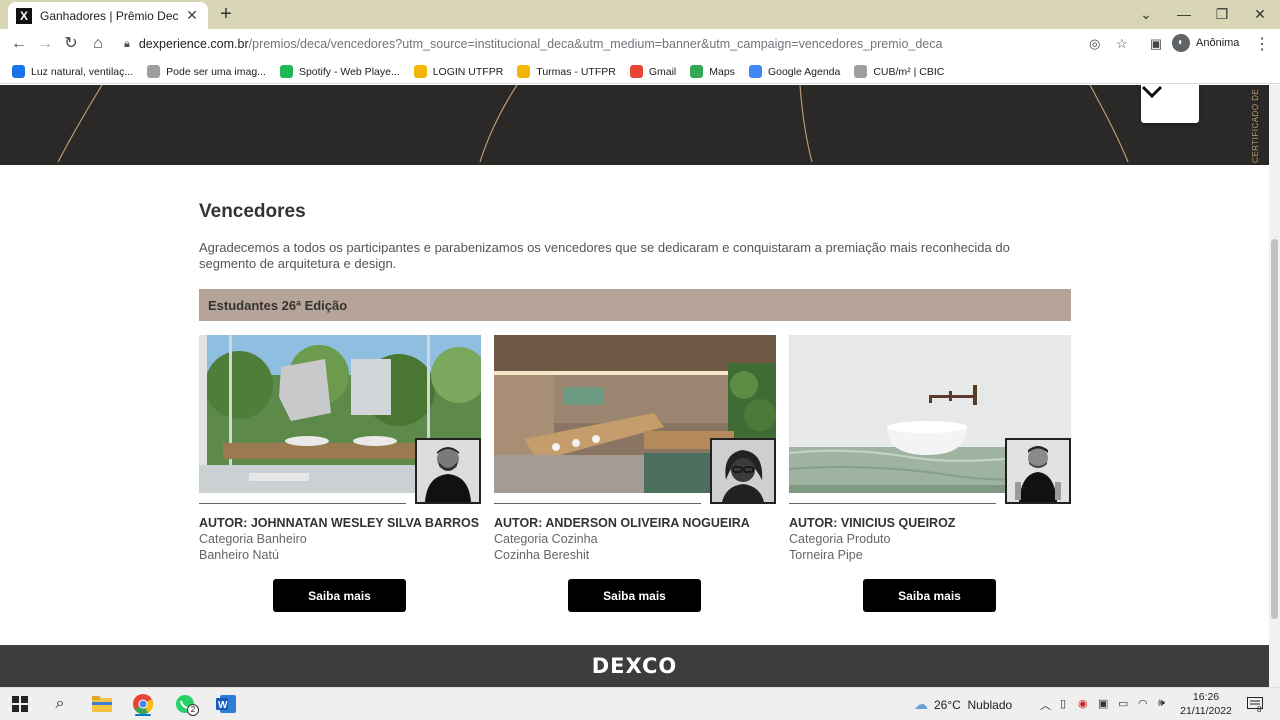 The image size is (1280, 720). I want to click on card-project-name: Torneira Pipe, so click(826, 555).